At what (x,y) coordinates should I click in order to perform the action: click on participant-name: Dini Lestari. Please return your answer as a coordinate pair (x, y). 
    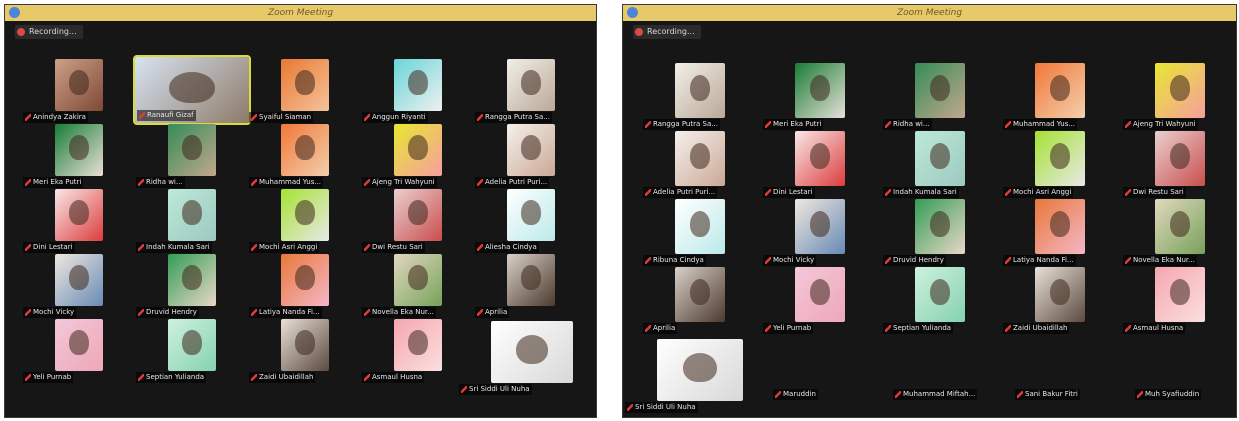
    Looking at the image, I should click on (789, 192).